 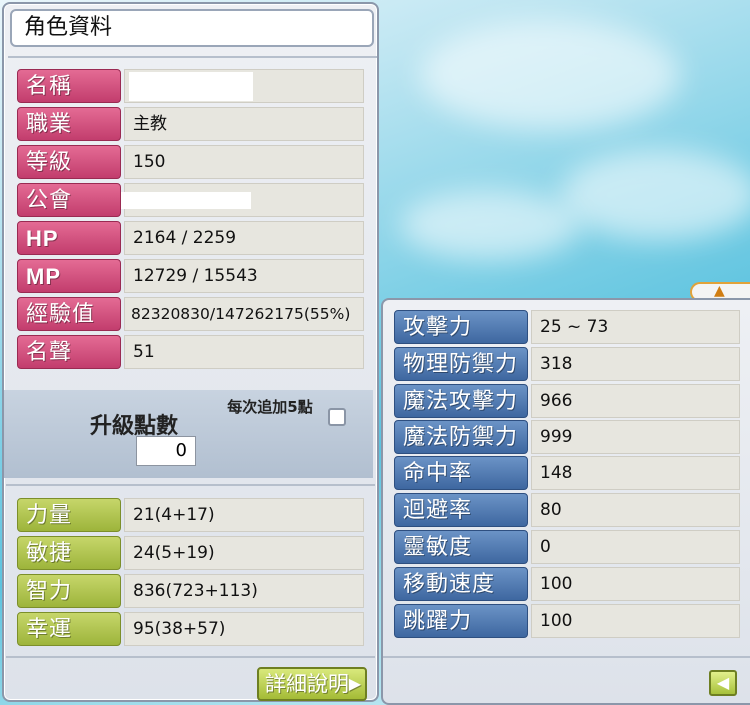 What do you see at coordinates (69, 124) in the screenshot?
I see `info-label: 職業` at bounding box center [69, 124].